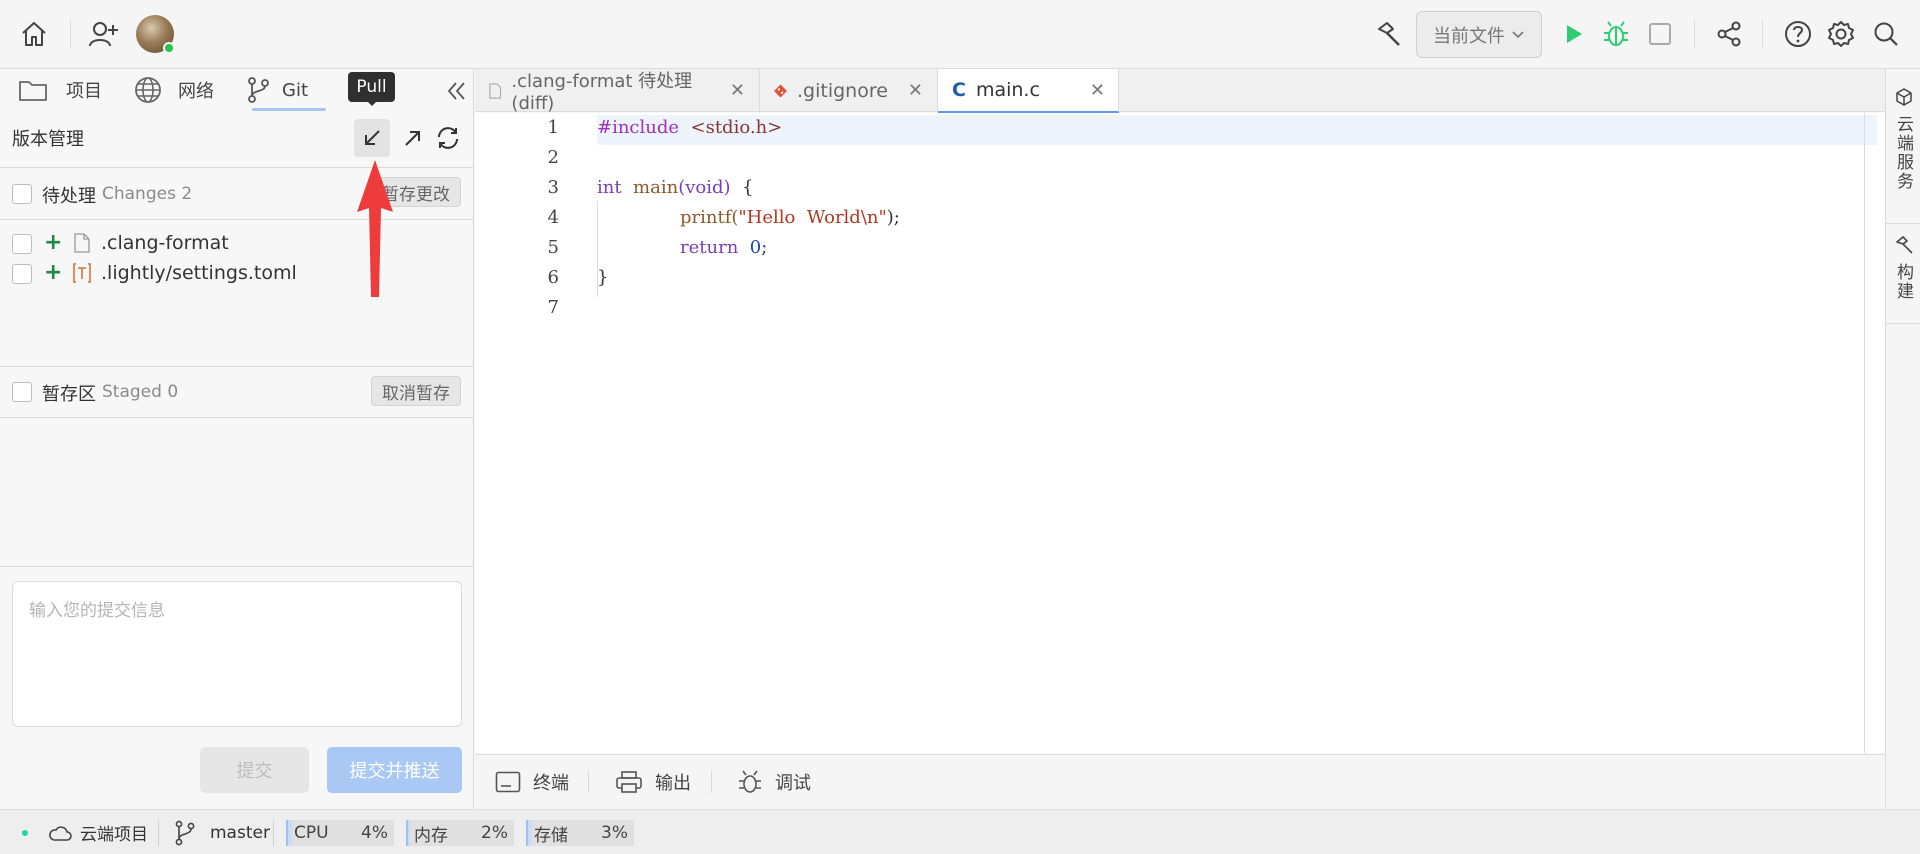  I want to click on cloud-project-status: 云端项目, so click(85, 832).